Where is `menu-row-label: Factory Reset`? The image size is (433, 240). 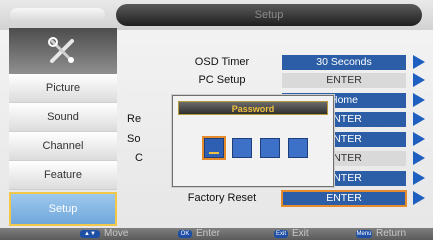 menu-row-label: Factory Reset is located at coordinates (222, 198).